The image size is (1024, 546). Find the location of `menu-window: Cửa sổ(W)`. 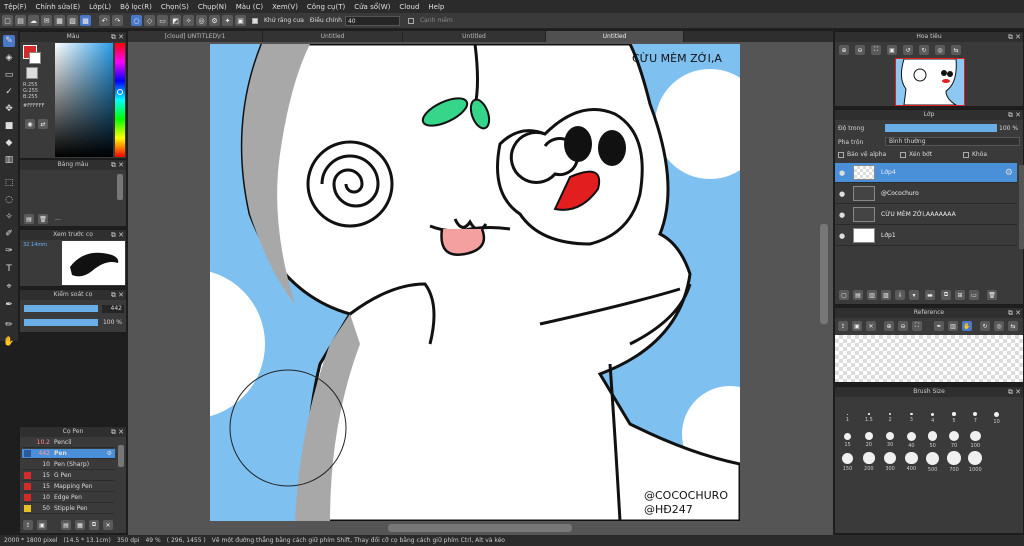

menu-window: Cửa sổ(W) is located at coordinates (372, 7).